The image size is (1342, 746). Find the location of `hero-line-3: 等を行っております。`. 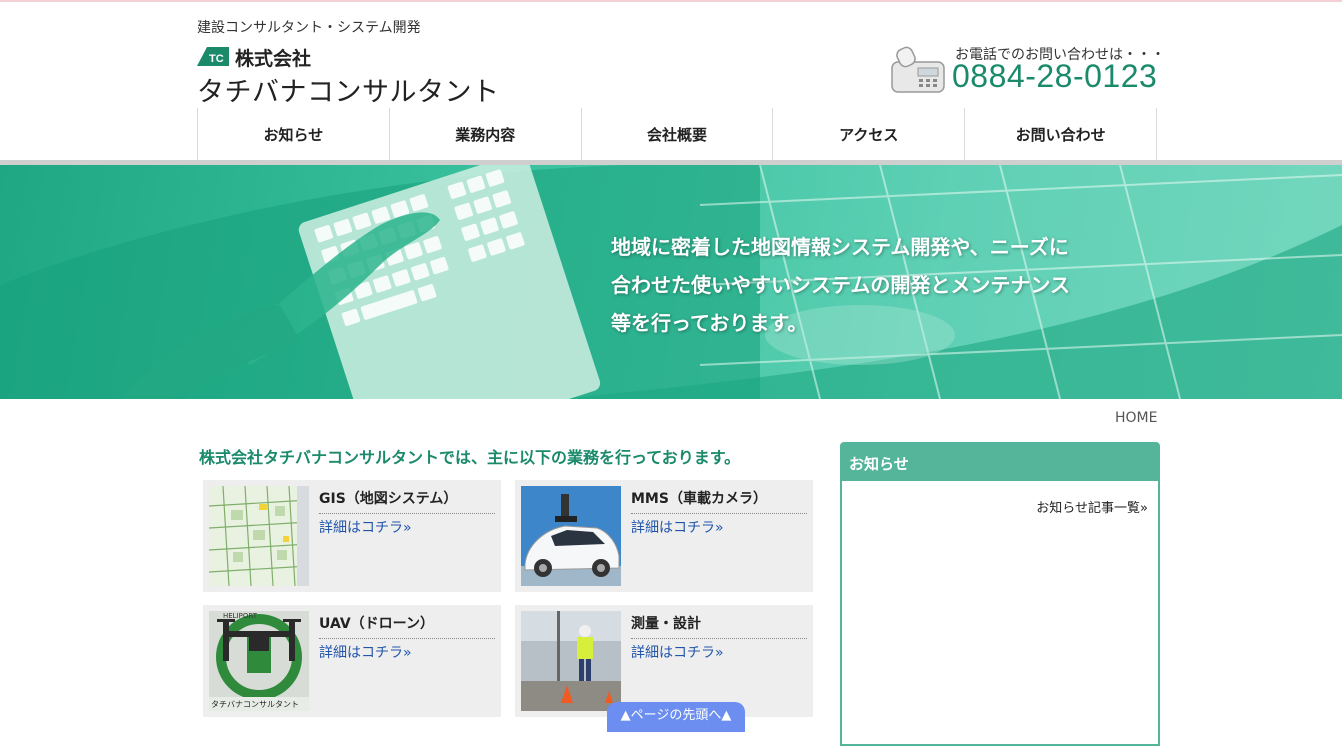

hero-line-3: 等を行っております。 is located at coordinates (709, 323).